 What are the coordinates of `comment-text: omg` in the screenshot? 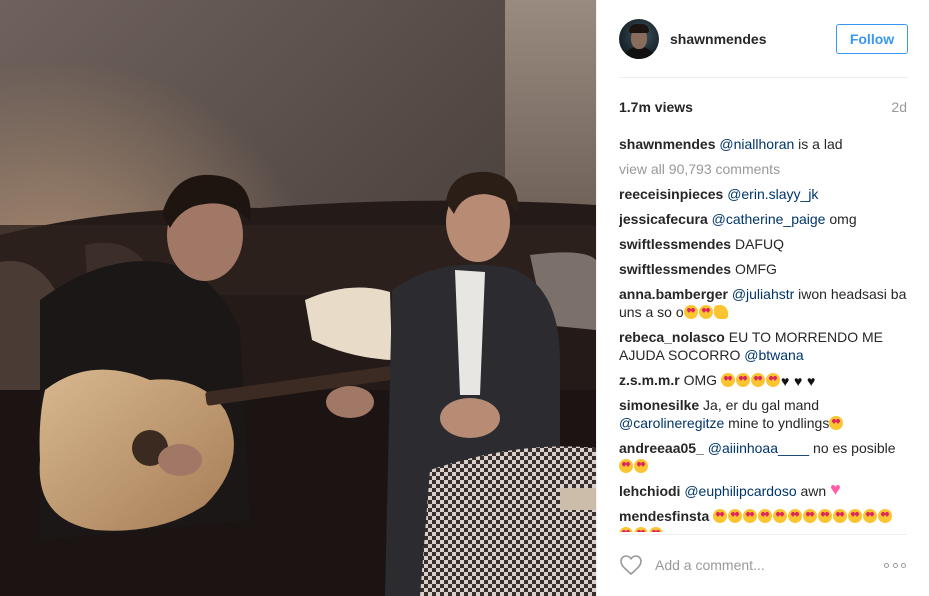 It's located at (841, 219).